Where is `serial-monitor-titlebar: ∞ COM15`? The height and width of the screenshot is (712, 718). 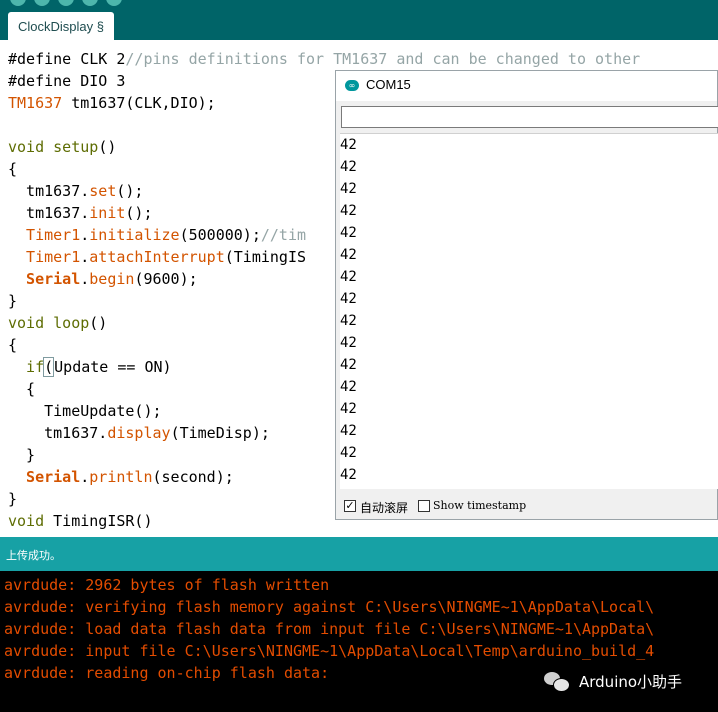 serial-monitor-titlebar: ∞ COM15 is located at coordinates (526, 86).